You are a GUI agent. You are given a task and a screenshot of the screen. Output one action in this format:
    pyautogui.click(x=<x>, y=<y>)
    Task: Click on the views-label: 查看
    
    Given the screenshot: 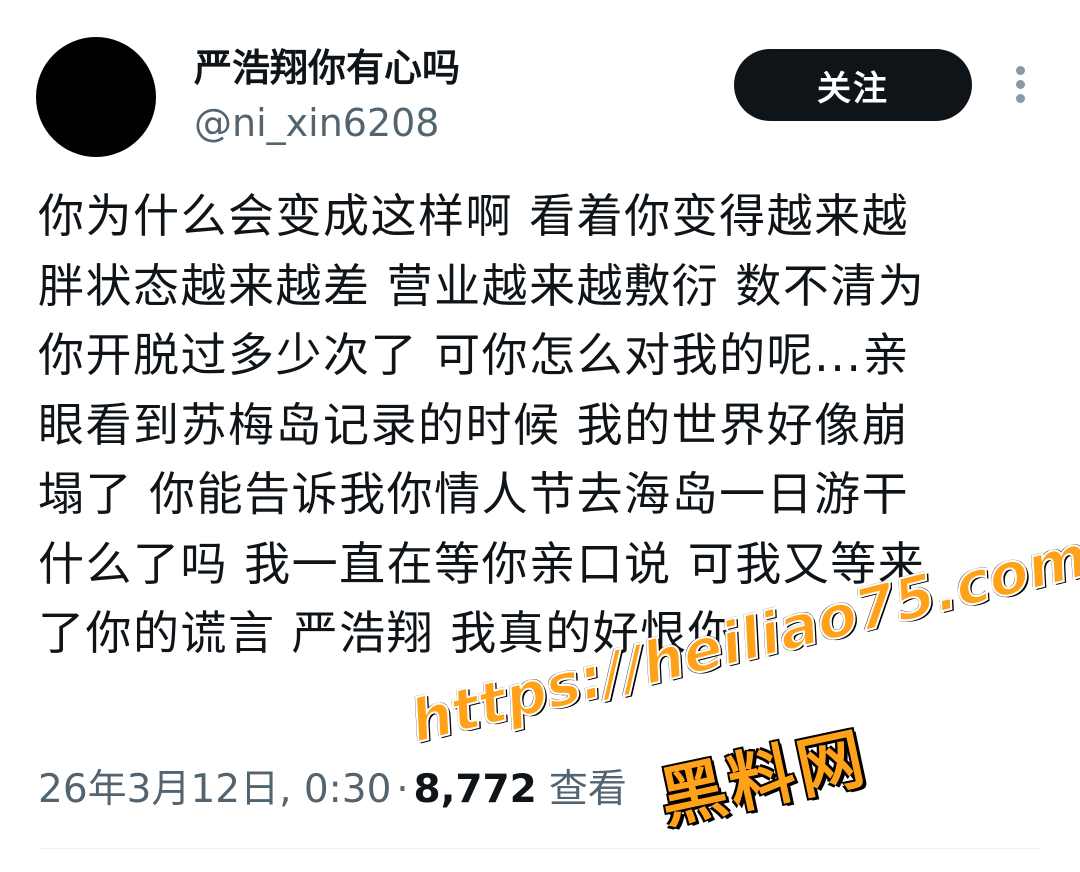 What is the action you would take?
    pyautogui.click(x=587, y=789)
    